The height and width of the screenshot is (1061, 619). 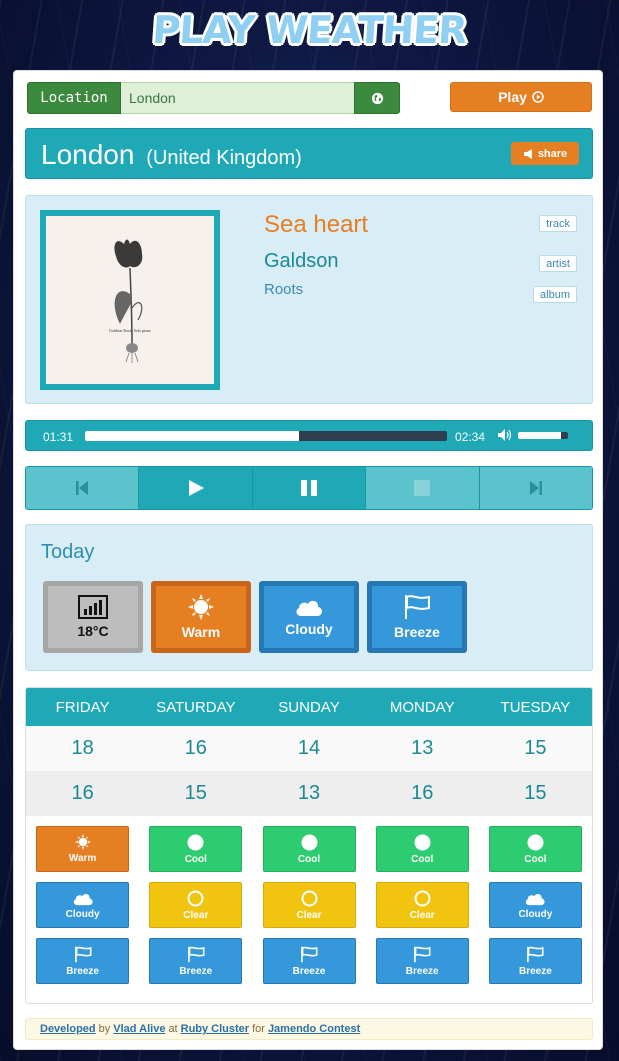 What do you see at coordinates (535, 488) in the screenshot?
I see `next-button` at bounding box center [535, 488].